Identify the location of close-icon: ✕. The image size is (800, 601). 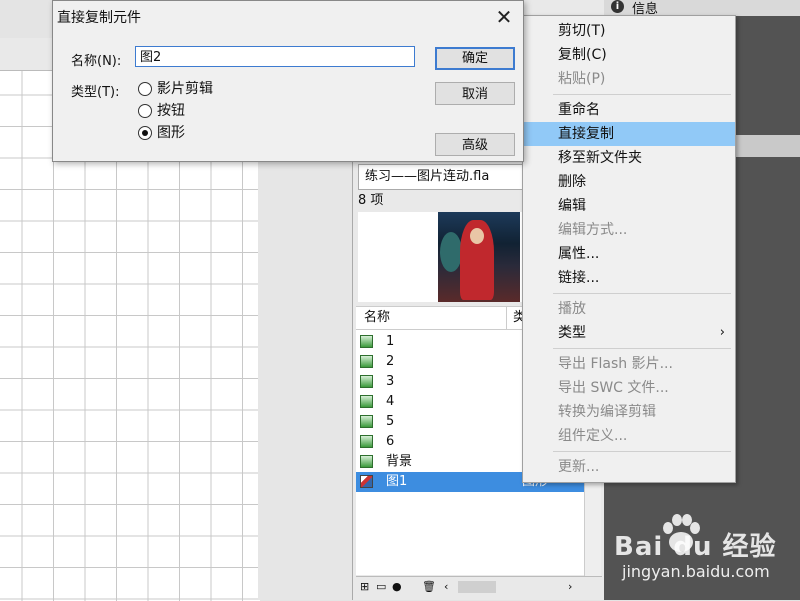
(504, 17).